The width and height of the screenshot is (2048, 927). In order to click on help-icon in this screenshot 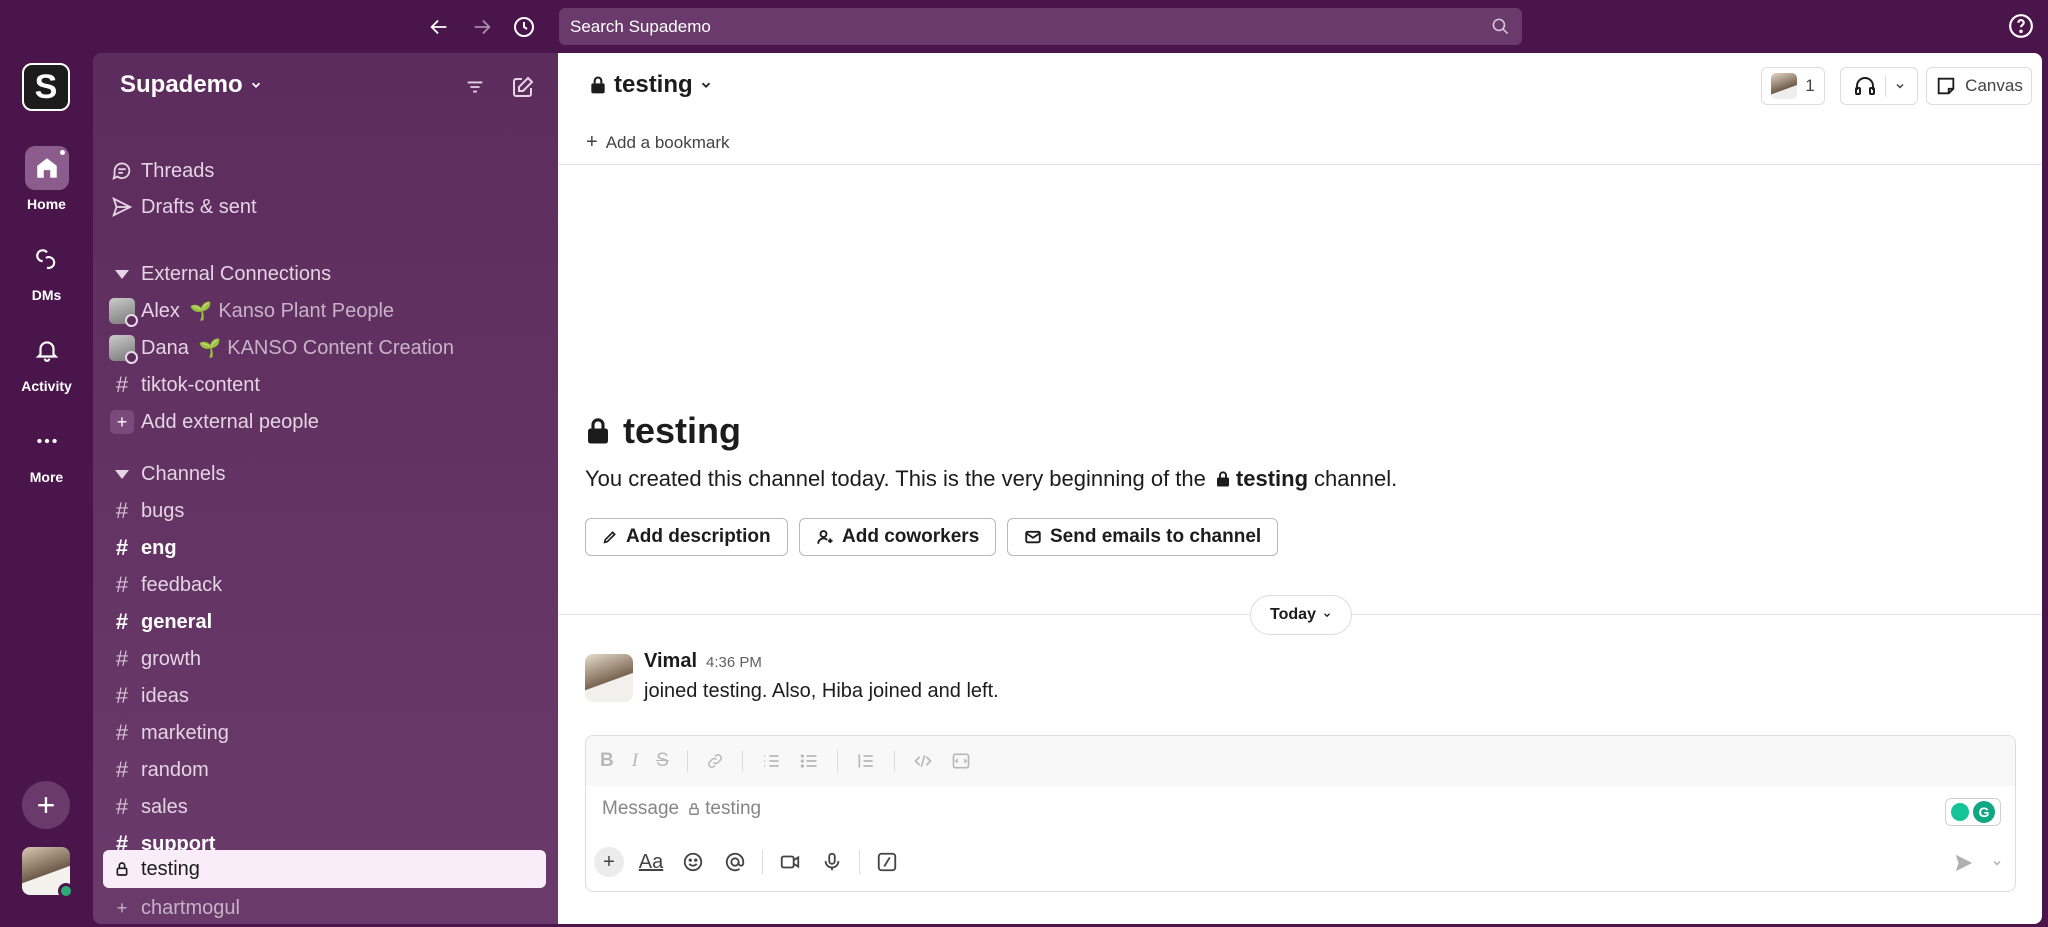, I will do `click(2021, 28)`.